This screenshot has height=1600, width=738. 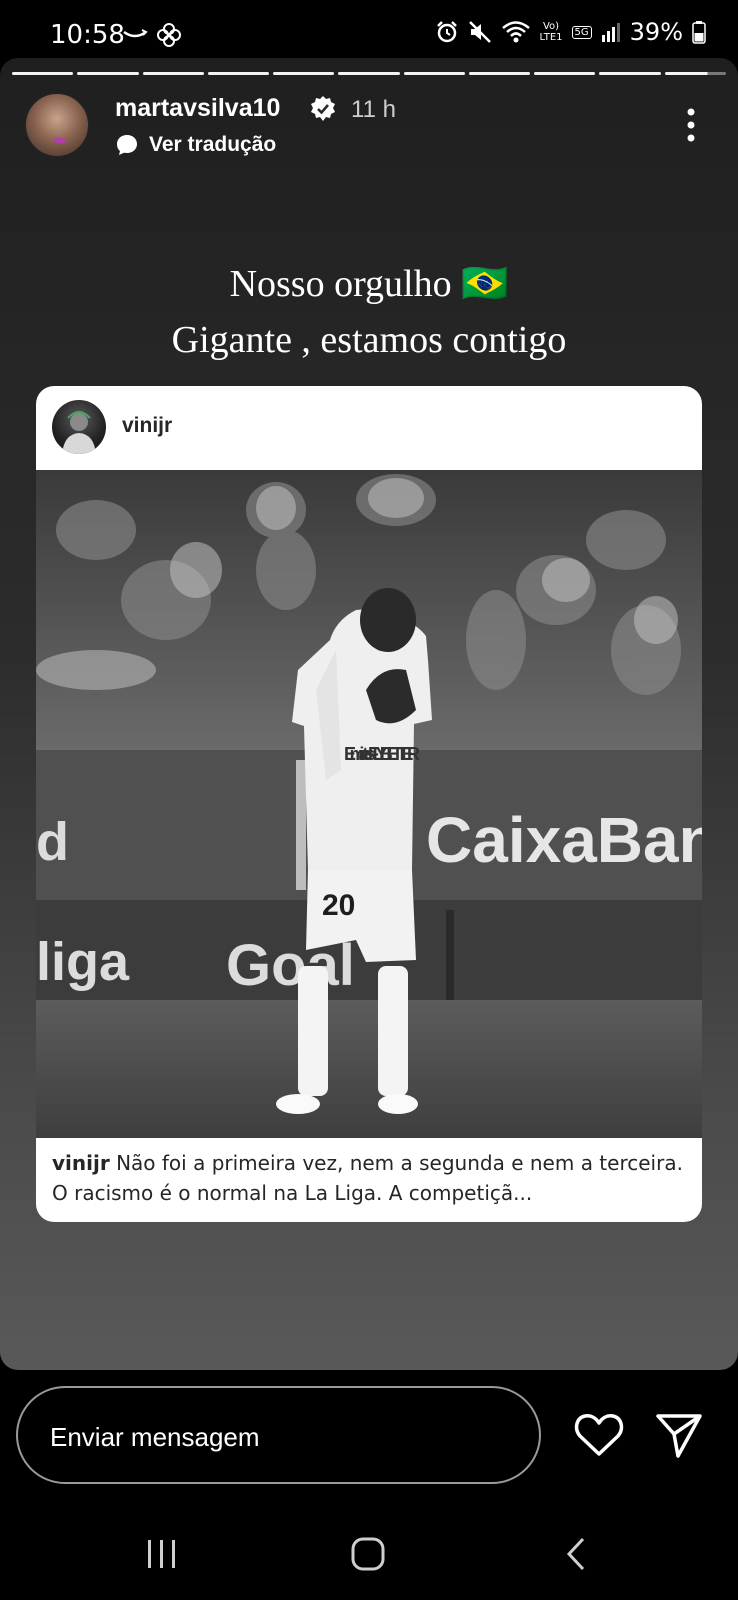 I want to click on back-icon, so click(x=576, y=1554).